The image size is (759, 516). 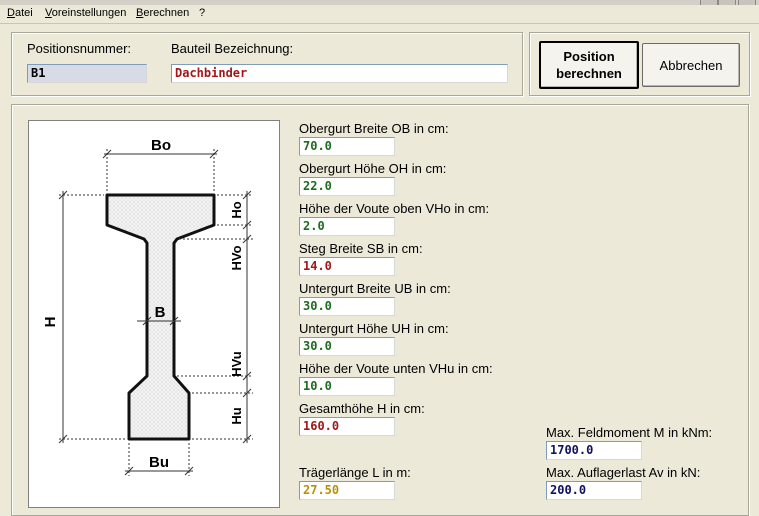 I want to click on position-label: Positionsnummer:, so click(x=79, y=48).